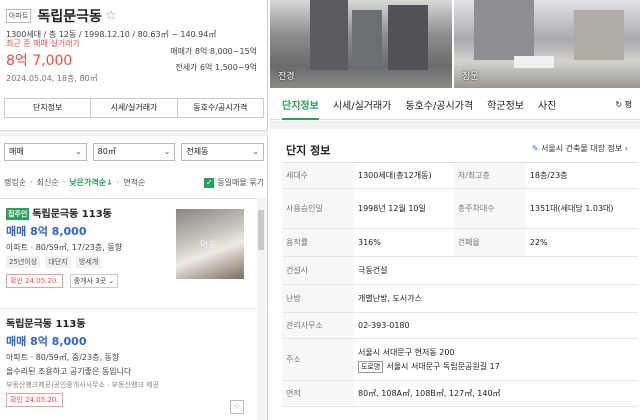 This screenshot has width=640, height=420. Describe the element at coordinates (460, 175) in the screenshot. I see `table-row: 세대수 1300세대(총12개동) 저/최고층 18층/23층` at that location.